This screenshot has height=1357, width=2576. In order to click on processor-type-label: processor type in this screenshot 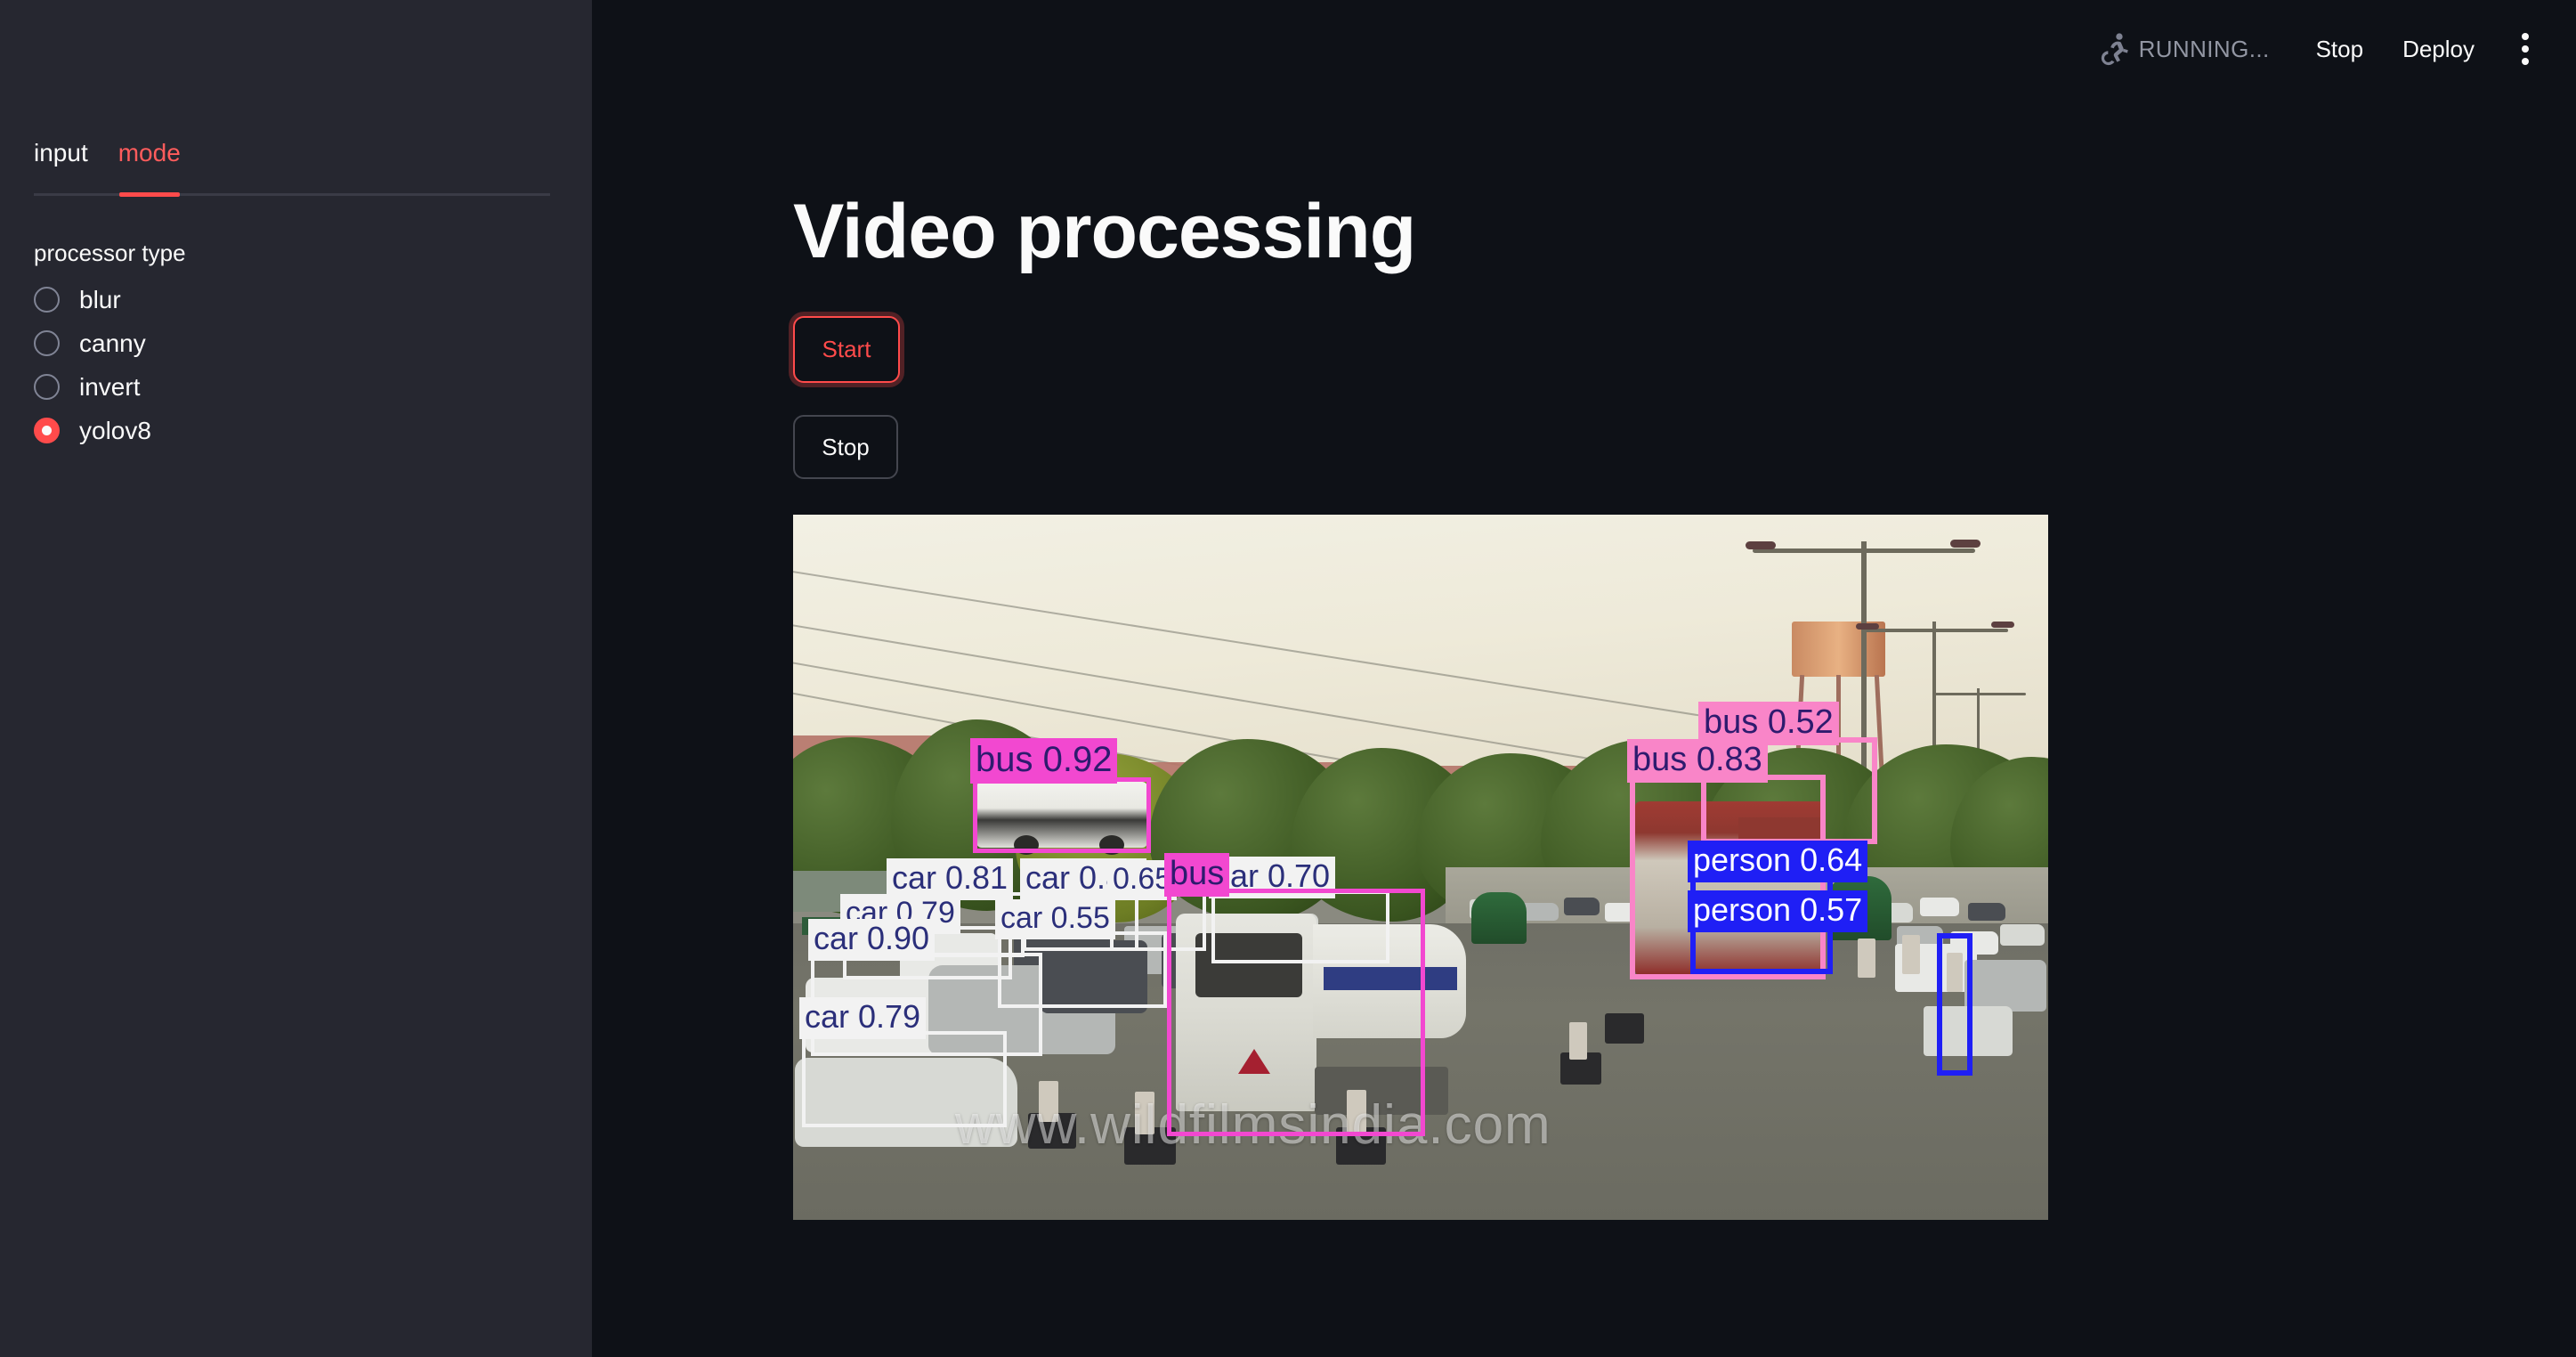, I will do `click(110, 253)`.